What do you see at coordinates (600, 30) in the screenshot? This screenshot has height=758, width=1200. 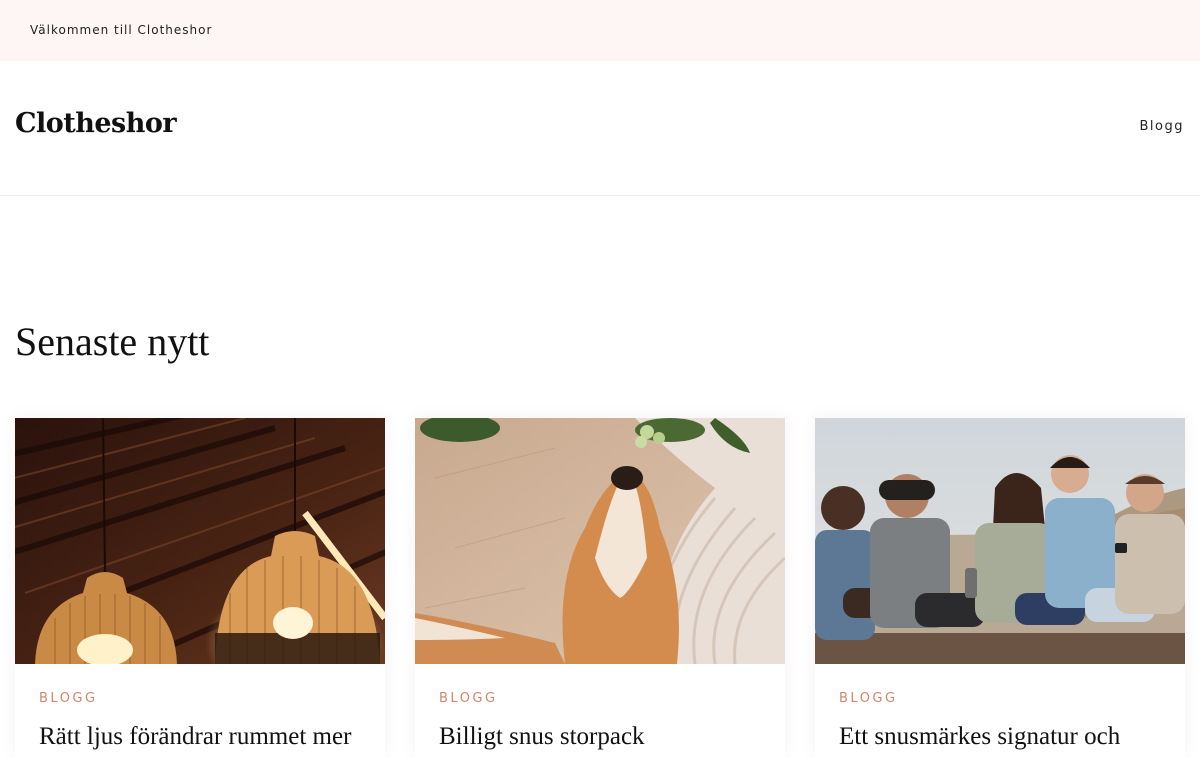 I see `top-announcement-bar: Välkommen till Clotheshor` at bounding box center [600, 30].